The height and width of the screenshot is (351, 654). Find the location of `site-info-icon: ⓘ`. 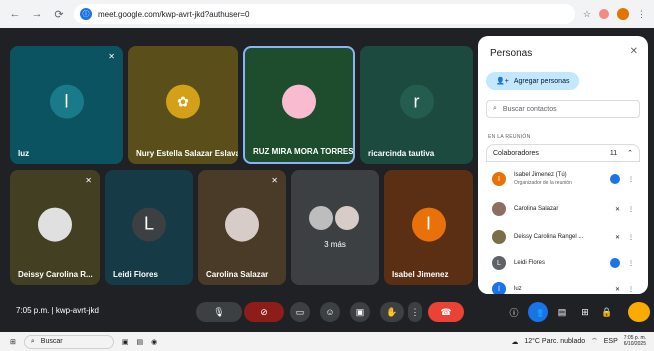

site-info-icon: ⓘ is located at coordinates (86, 14).